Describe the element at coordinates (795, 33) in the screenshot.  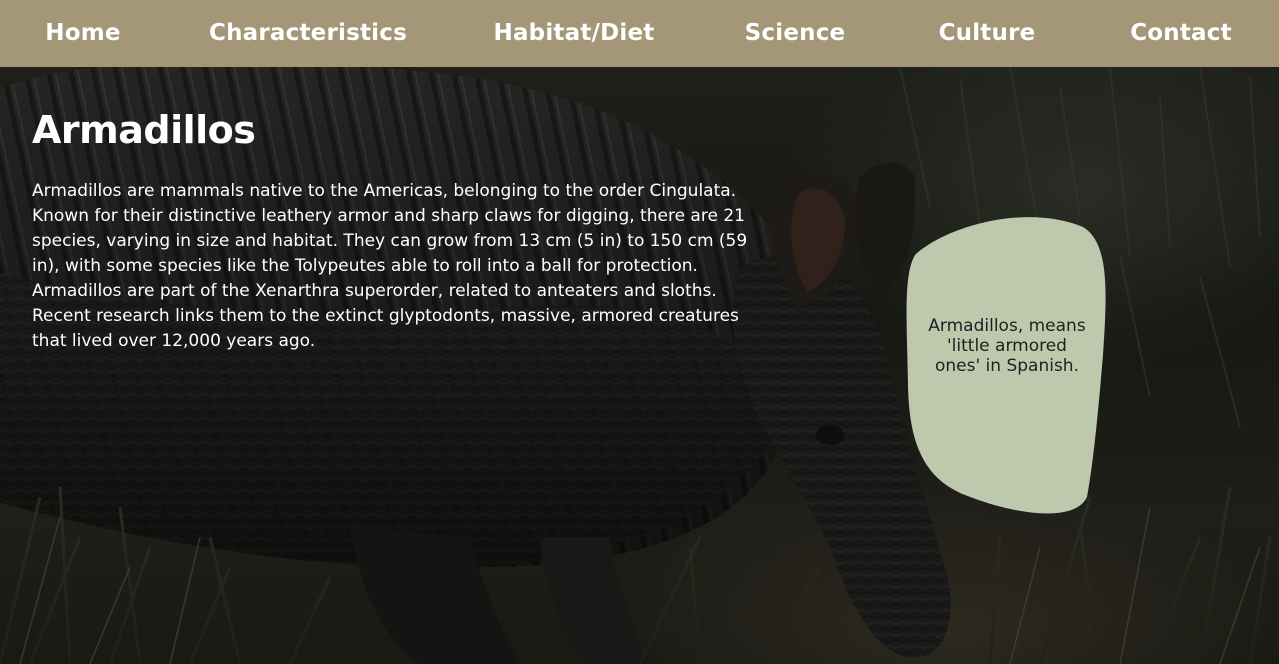
I see `nav-link-science: Science` at that location.